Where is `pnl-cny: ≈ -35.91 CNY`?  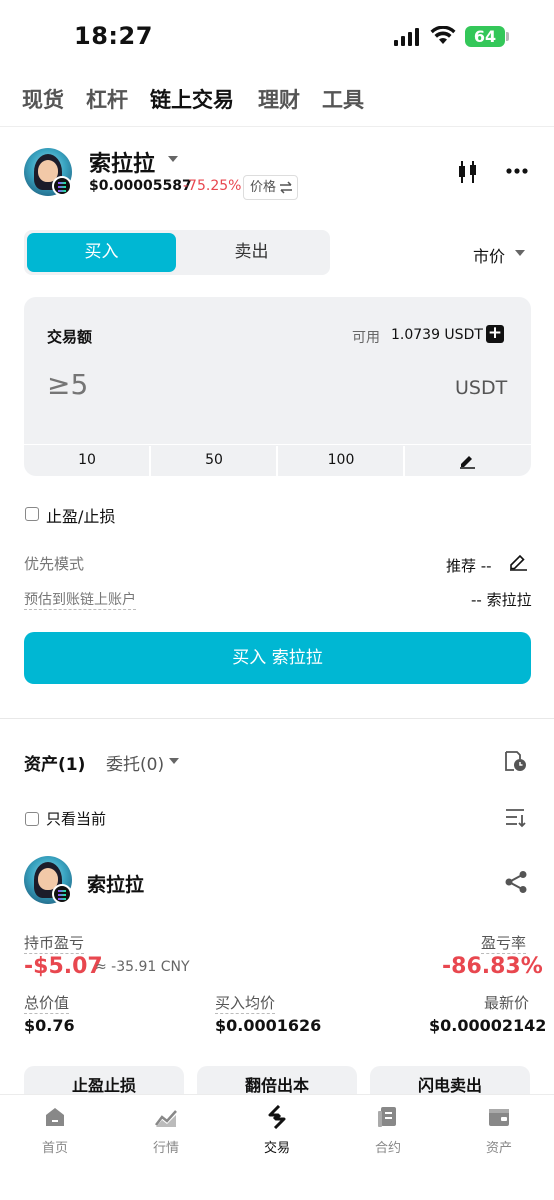
pnl-cny: ≈ -35.91 CNY is located at coordinates (142, 967).